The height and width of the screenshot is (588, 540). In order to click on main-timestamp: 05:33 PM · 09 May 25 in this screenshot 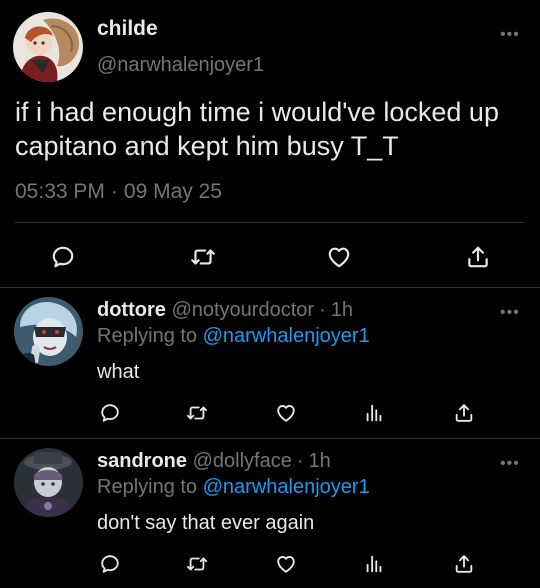, I will do `click(118, 192)`.